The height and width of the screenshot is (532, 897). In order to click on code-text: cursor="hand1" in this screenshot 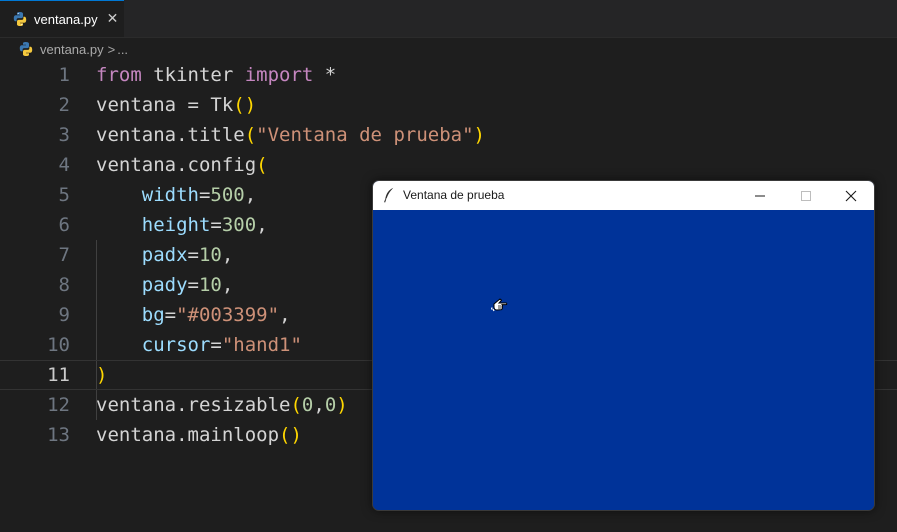, I will do `click(199, 345)`.